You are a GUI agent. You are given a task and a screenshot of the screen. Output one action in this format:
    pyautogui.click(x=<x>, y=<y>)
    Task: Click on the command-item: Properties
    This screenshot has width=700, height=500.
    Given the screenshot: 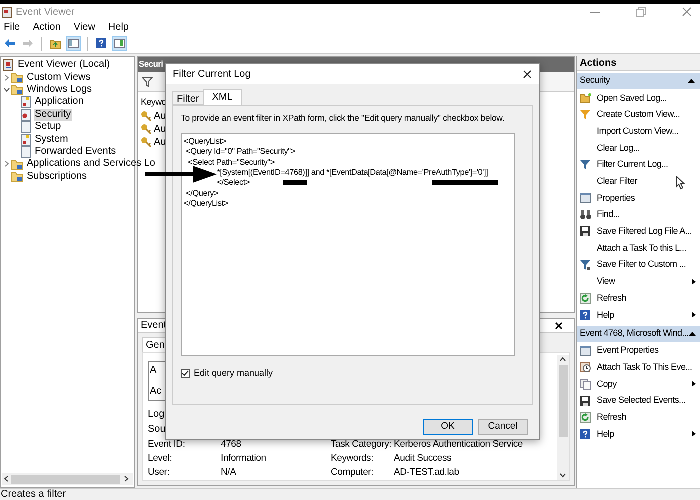 What is the action you would take?
    pyautogui.click(x=638, y=198)
    